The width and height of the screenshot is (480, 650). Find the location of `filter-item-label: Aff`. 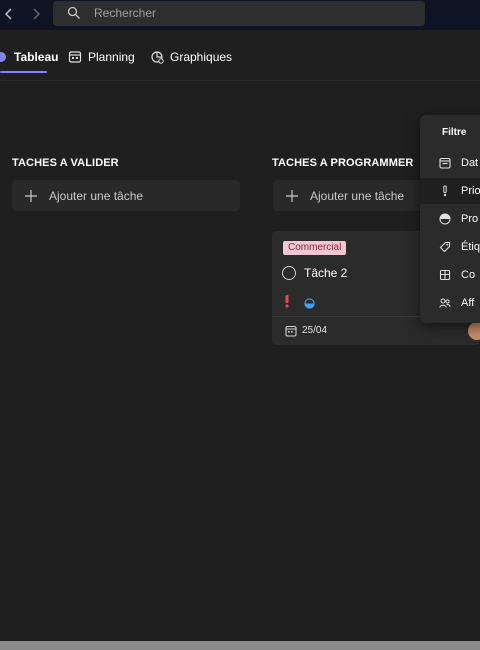

filter-item-label: Aff is located at coordinates (468, 303).